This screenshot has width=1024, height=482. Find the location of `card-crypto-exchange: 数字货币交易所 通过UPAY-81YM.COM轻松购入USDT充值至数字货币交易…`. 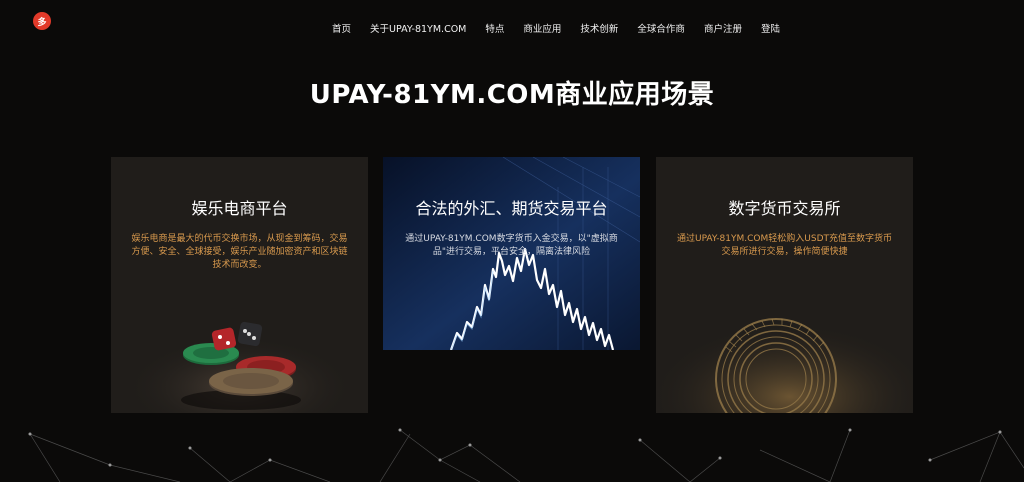

card-crypto-exchange: 数字货币交易所 通过UPAY-81YM.COM轻松购入USDT充值至数字货币交易… is located at coordinates (784, 285).